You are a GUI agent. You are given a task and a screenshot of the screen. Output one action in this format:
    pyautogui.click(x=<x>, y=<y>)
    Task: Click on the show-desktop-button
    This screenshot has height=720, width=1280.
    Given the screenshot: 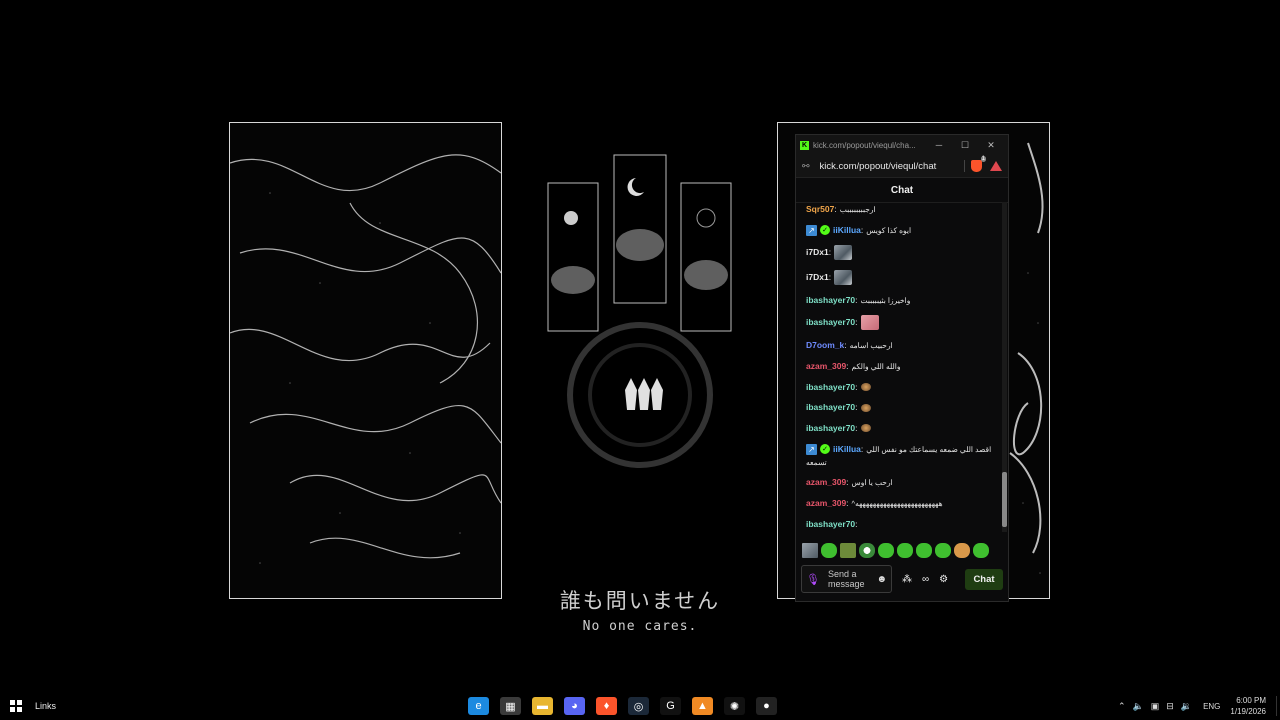 What is the action you would take?
    pyautogui.click(x=1276, y=706)
    